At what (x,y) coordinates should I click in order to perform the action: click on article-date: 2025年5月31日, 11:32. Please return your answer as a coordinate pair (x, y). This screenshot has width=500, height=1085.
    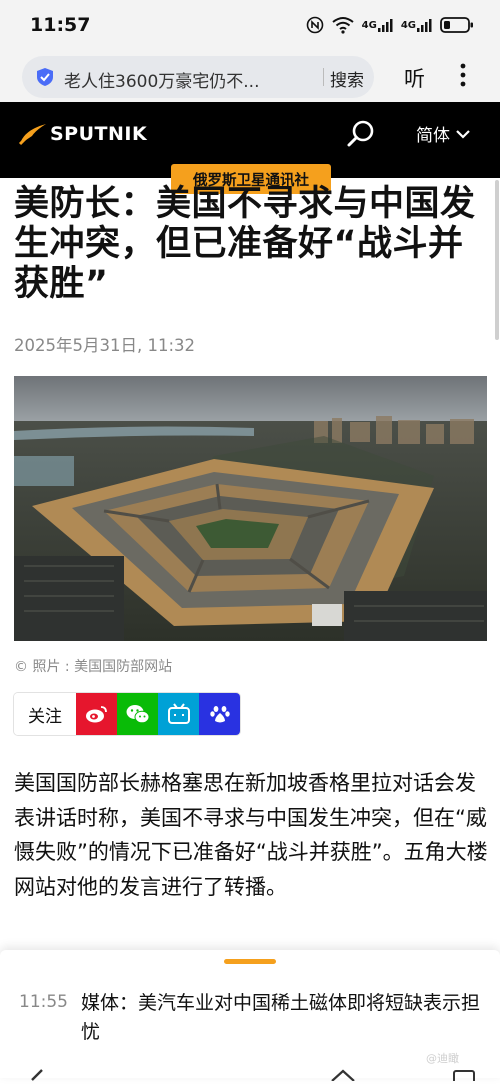
    Looking at the image, I should click on (105, 345).